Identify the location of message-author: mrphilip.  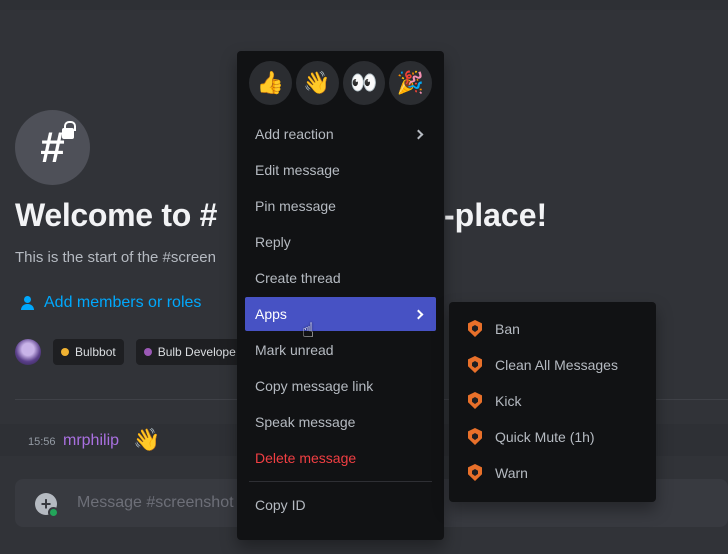
(91, 441).